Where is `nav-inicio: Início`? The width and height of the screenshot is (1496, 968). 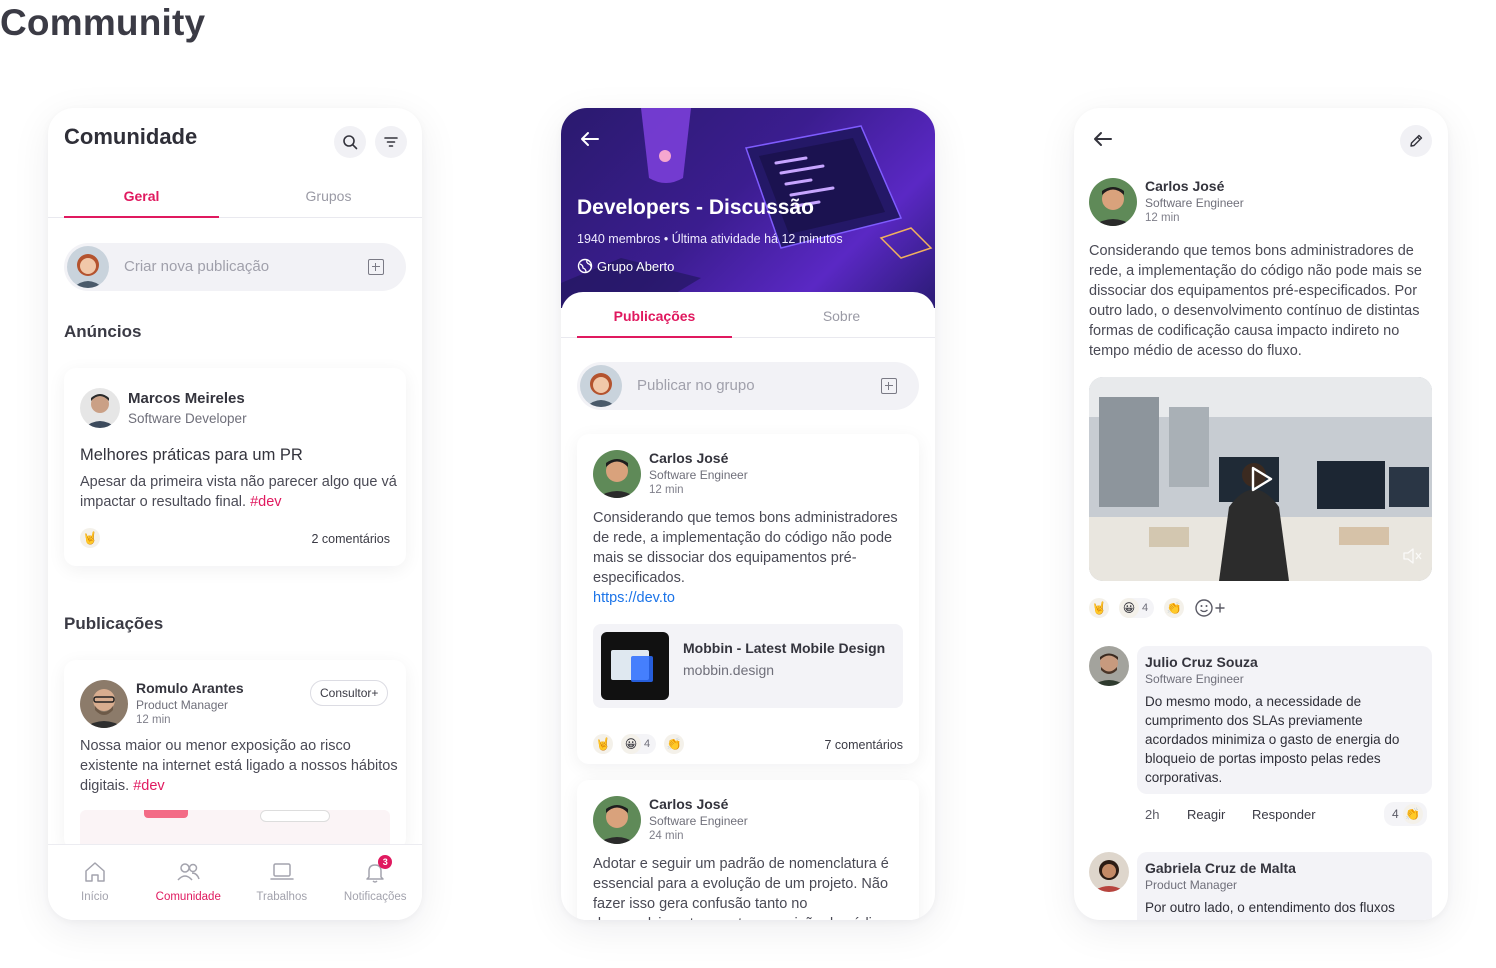 nav-inicio: Início is located at coordinates (95, 882).